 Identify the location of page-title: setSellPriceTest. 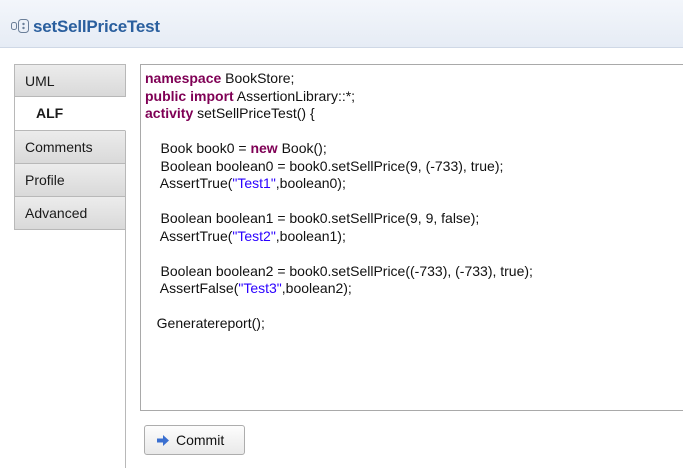
(96, 26).